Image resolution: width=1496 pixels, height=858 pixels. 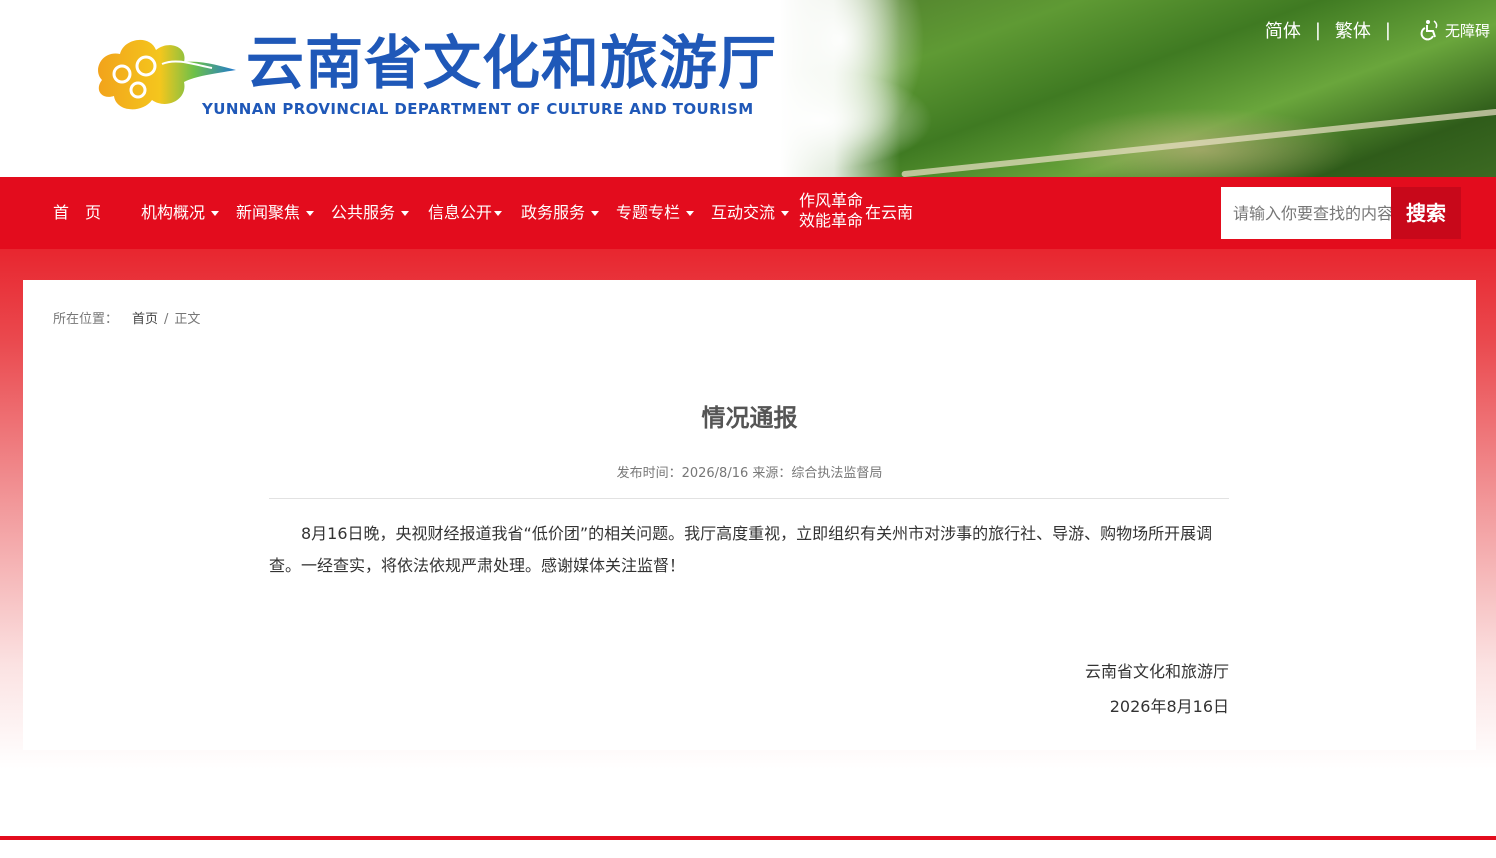 I want to click on language-switcher: 简体 | 繁体 | 无障碍, so click(x=1380, y=30).